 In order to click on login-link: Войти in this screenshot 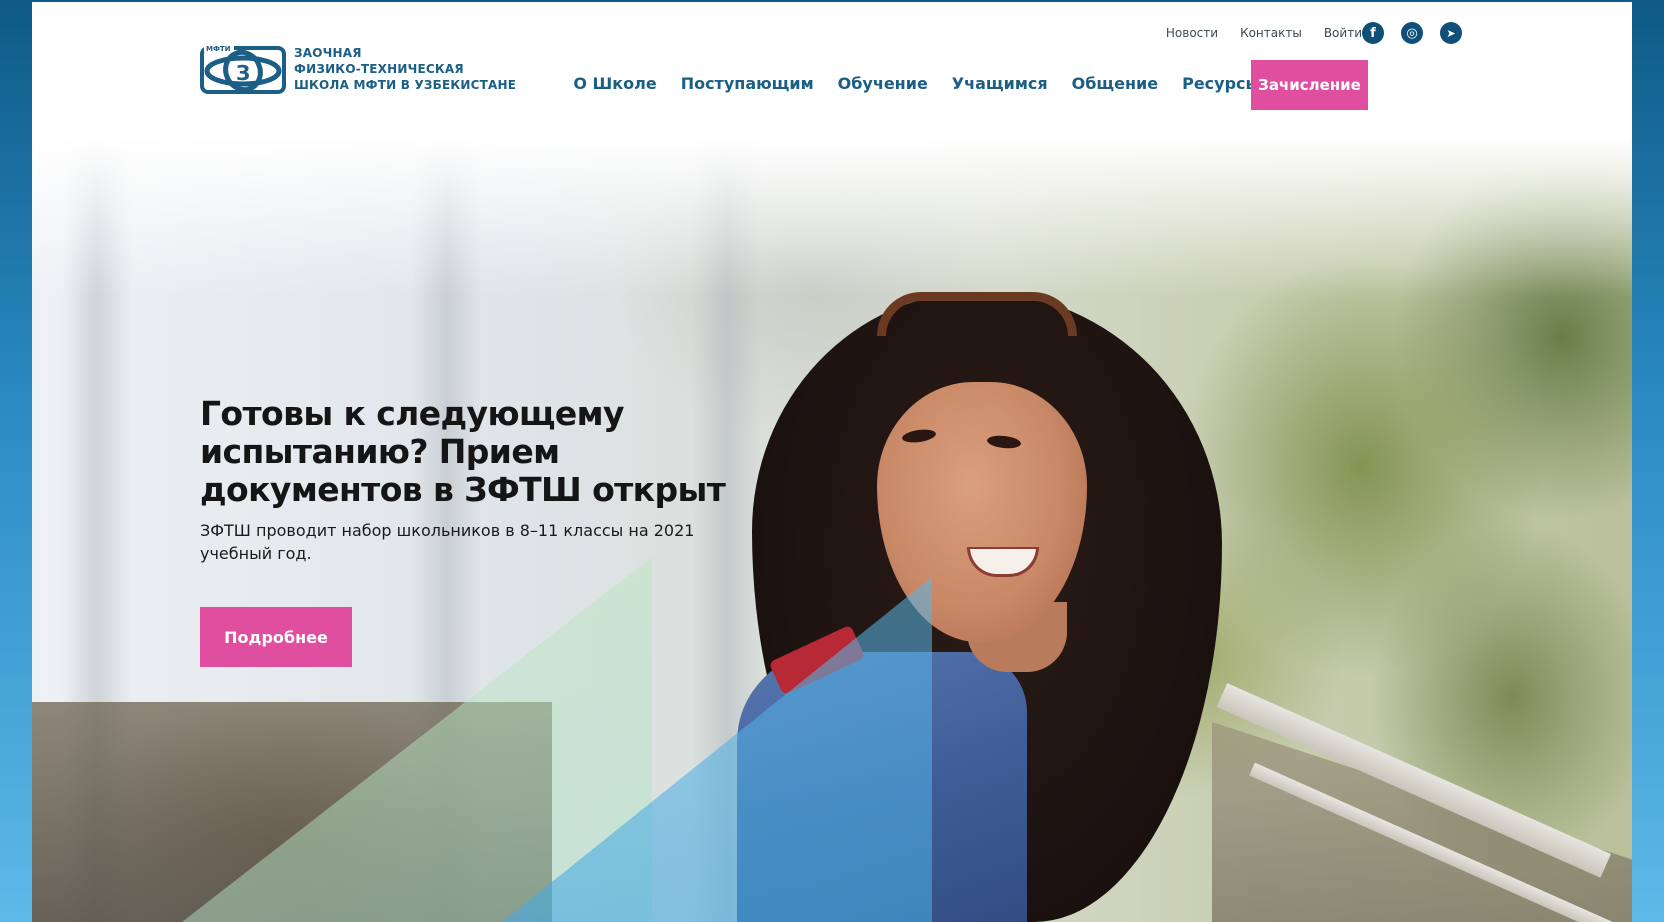, I will do `click(1343, 33)`.